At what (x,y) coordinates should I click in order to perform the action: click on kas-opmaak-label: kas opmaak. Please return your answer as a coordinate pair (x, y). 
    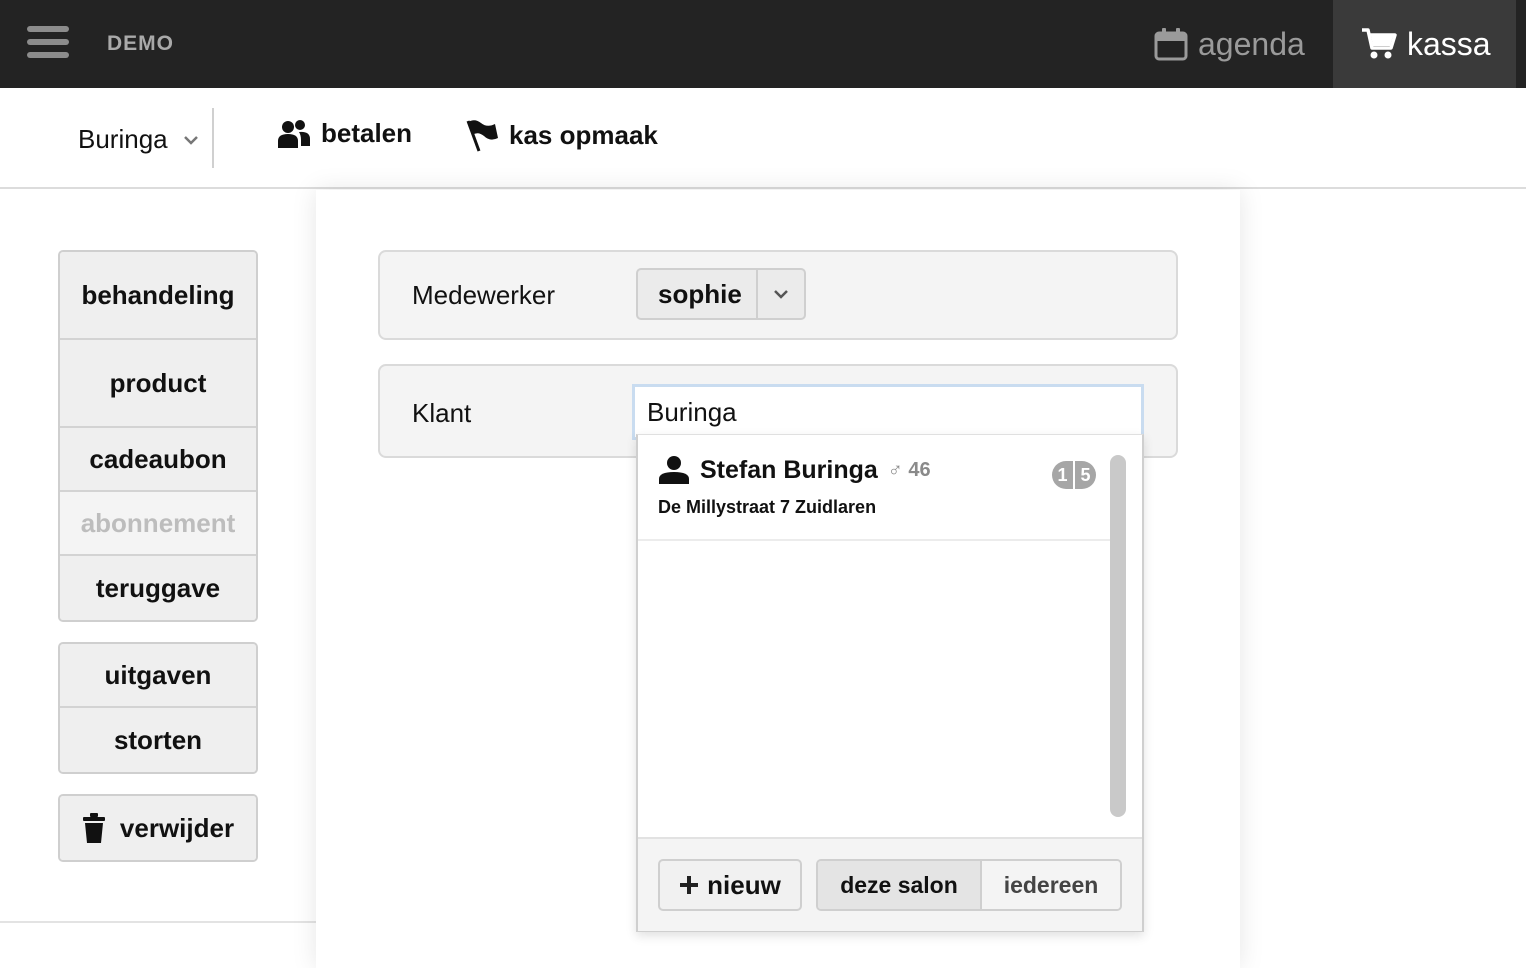
    Looking at the image, I should click on (583, 134).